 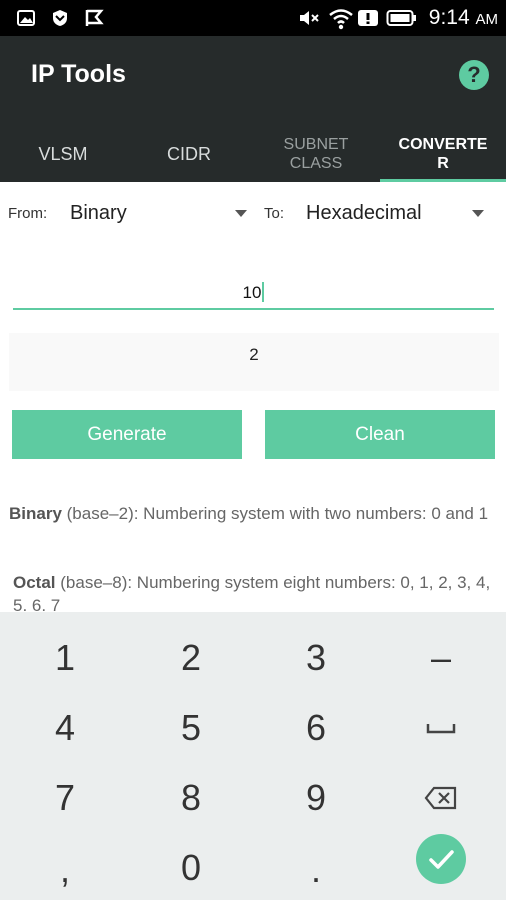 I want to click on tab-converter-label: CONVERTE R, so click(x=443, y=154).